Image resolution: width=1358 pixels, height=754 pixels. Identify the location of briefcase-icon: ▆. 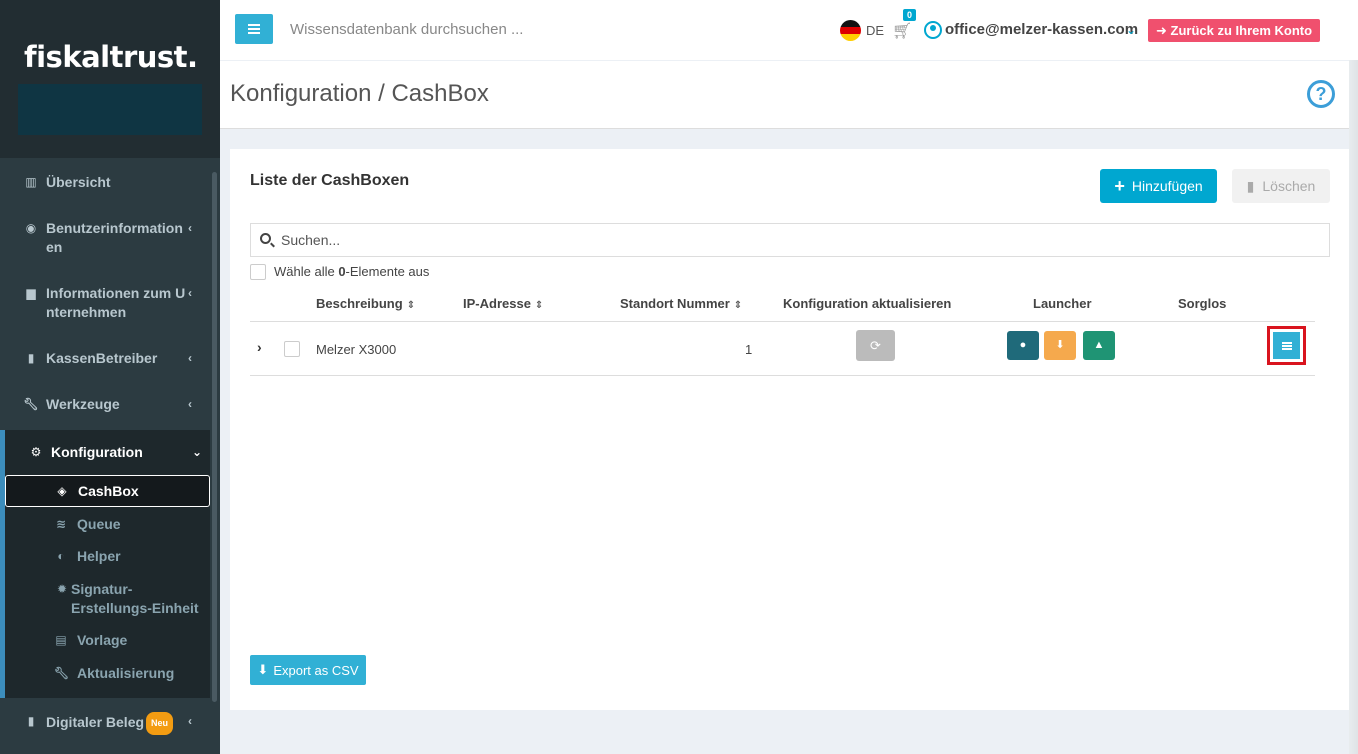
(31, 293).